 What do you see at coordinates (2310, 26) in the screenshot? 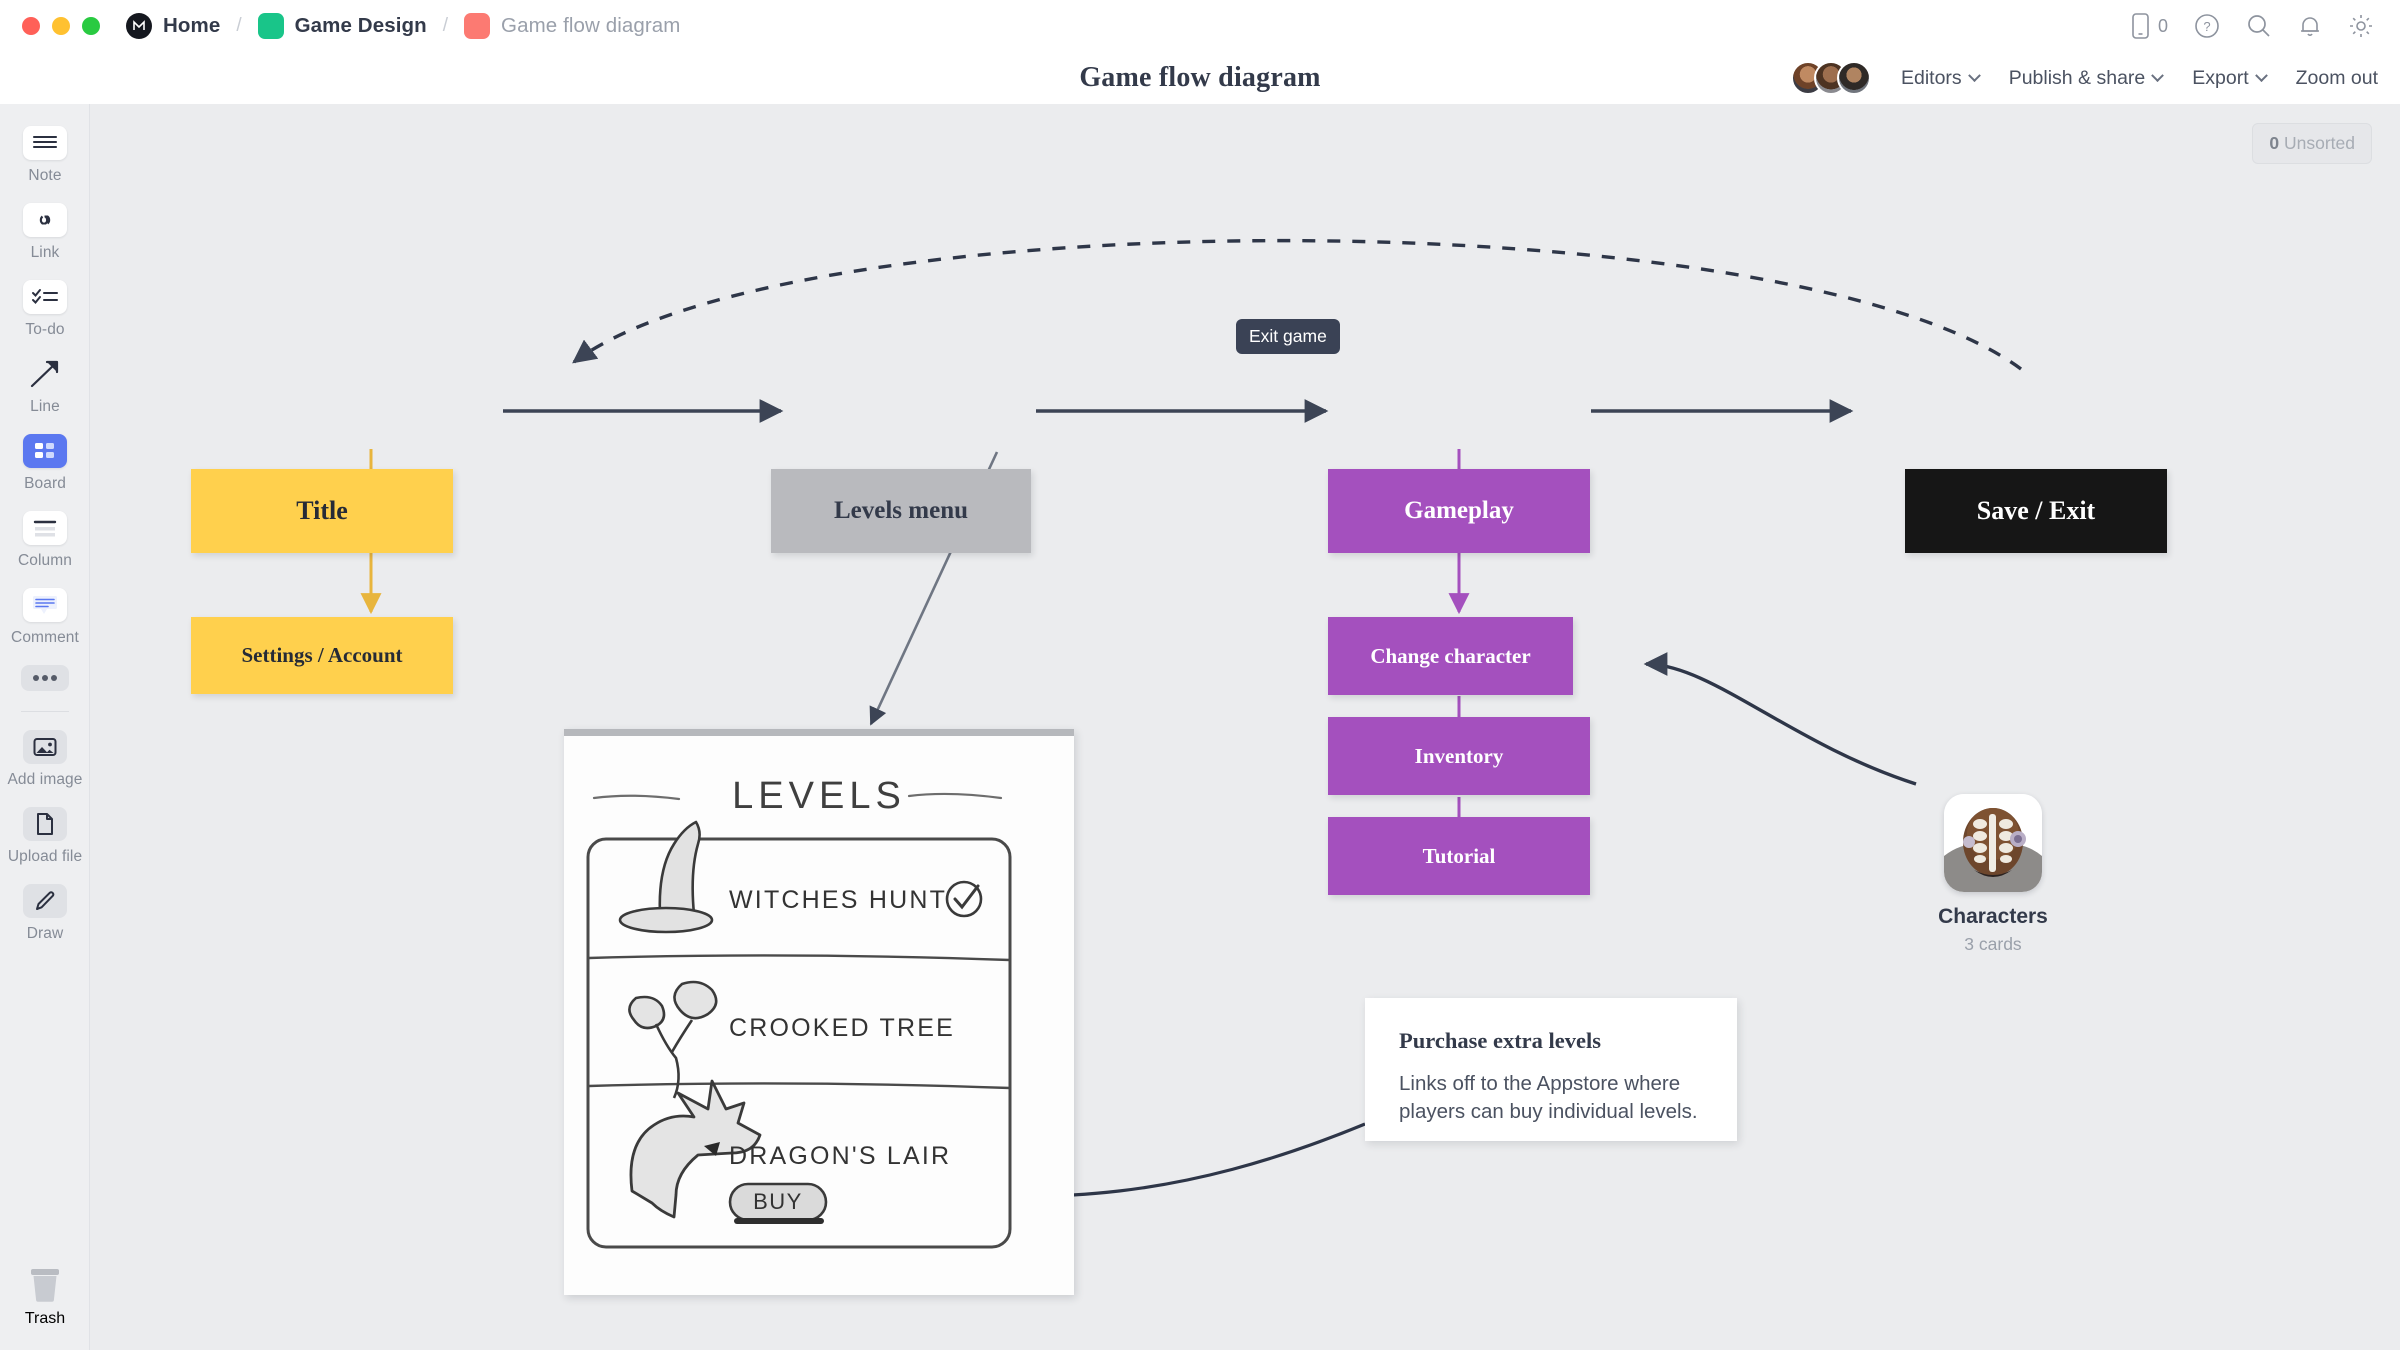
I see `notifications-icon` at bounding box center [2310, 26].